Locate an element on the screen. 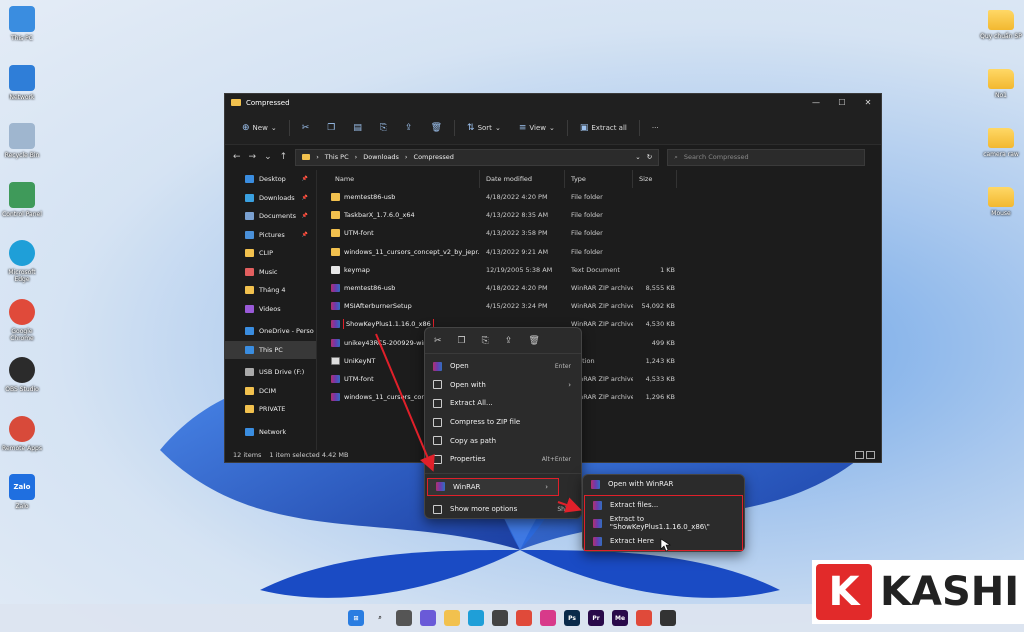 This screenshot has height=632, width=1024. nav-item: Downloads 📌 is located at coordinates (270, 198).